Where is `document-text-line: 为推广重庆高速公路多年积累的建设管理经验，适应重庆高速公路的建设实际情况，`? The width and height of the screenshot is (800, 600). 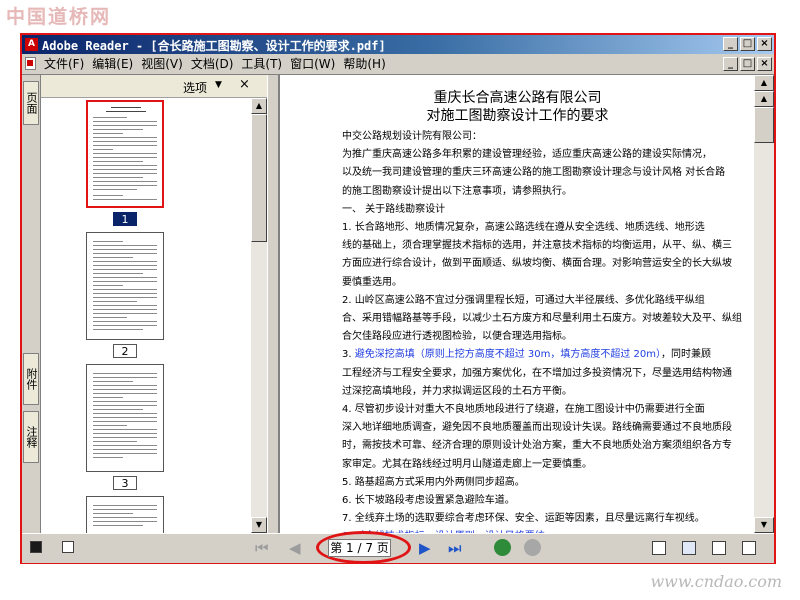
document-text-line: 为推广重庆高速公路多年积累的建设管理经验，适应重庆高速公路的建设实际情况， is located at coordinates (527, 155).